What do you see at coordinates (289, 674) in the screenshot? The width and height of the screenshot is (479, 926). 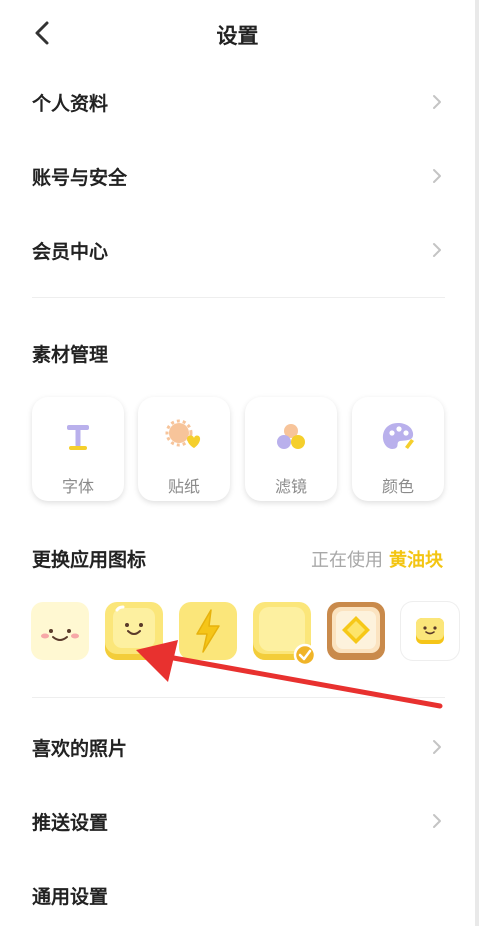 I see `annotation-arrow` at bounding box center [289, 674].